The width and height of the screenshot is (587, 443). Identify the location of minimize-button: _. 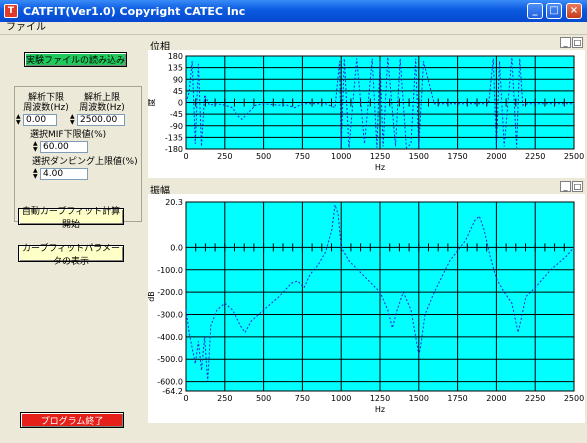
(535, 11).